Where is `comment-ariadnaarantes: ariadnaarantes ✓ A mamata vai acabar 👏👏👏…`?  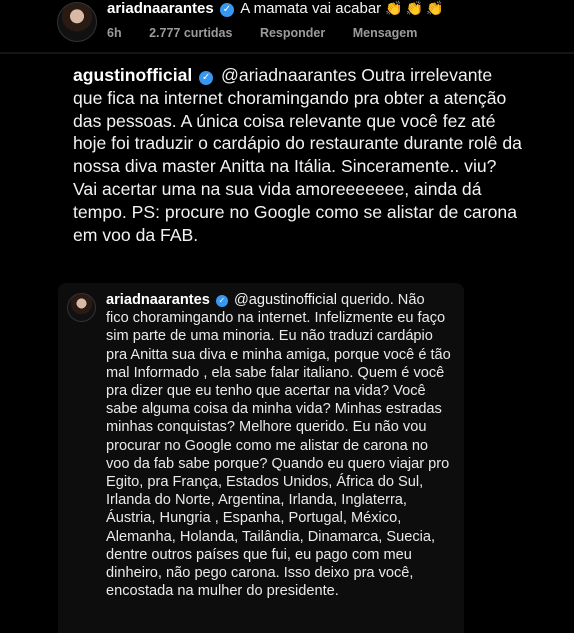 comment-ariadnaarantes: ariadnaarantes ✓ A mamata vai acabar 👏👏👏… is located at coordinates (287, 25).